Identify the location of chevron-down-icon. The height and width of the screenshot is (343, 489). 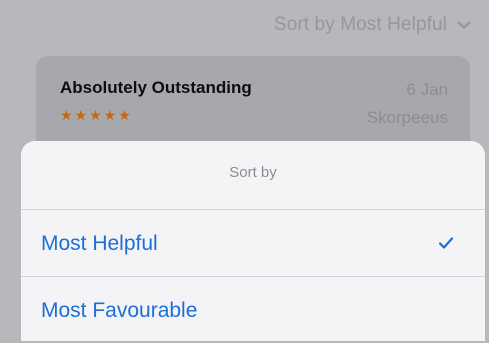
(464, 25).